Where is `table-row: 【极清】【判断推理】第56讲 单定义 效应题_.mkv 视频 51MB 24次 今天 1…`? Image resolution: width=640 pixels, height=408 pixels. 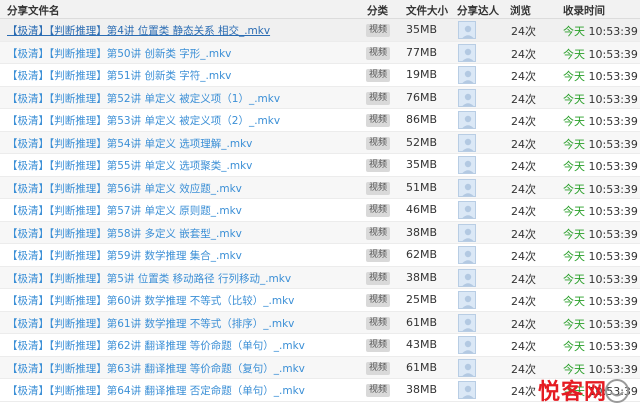
table-row: 【极清】【判断推理】第56讲 单定义 效应题_.mkv 视频 51MB 24次 今天 1… is located at coordinates (320, 187).